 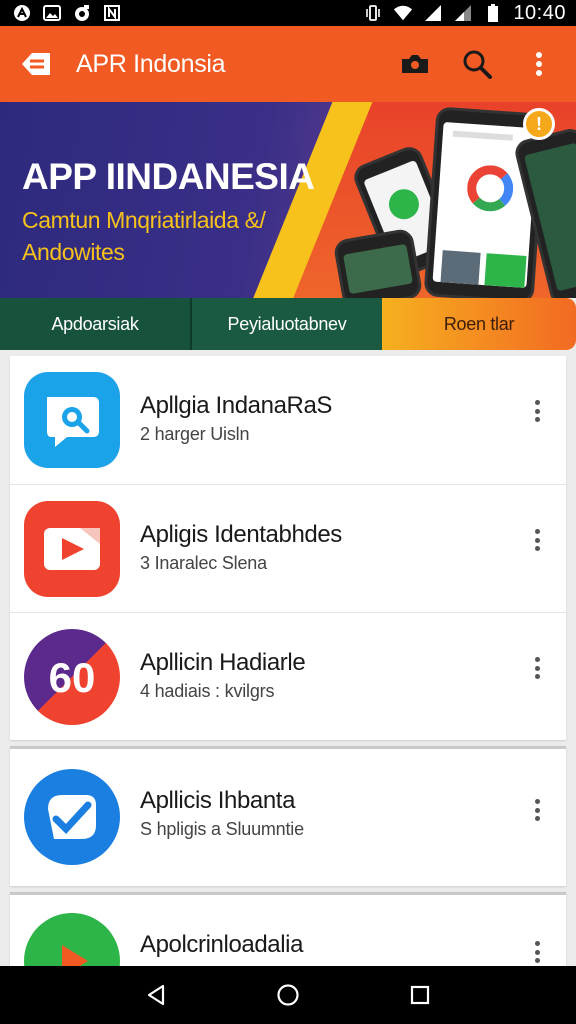 I want to click on play-icon, so click(x=72, y=549).